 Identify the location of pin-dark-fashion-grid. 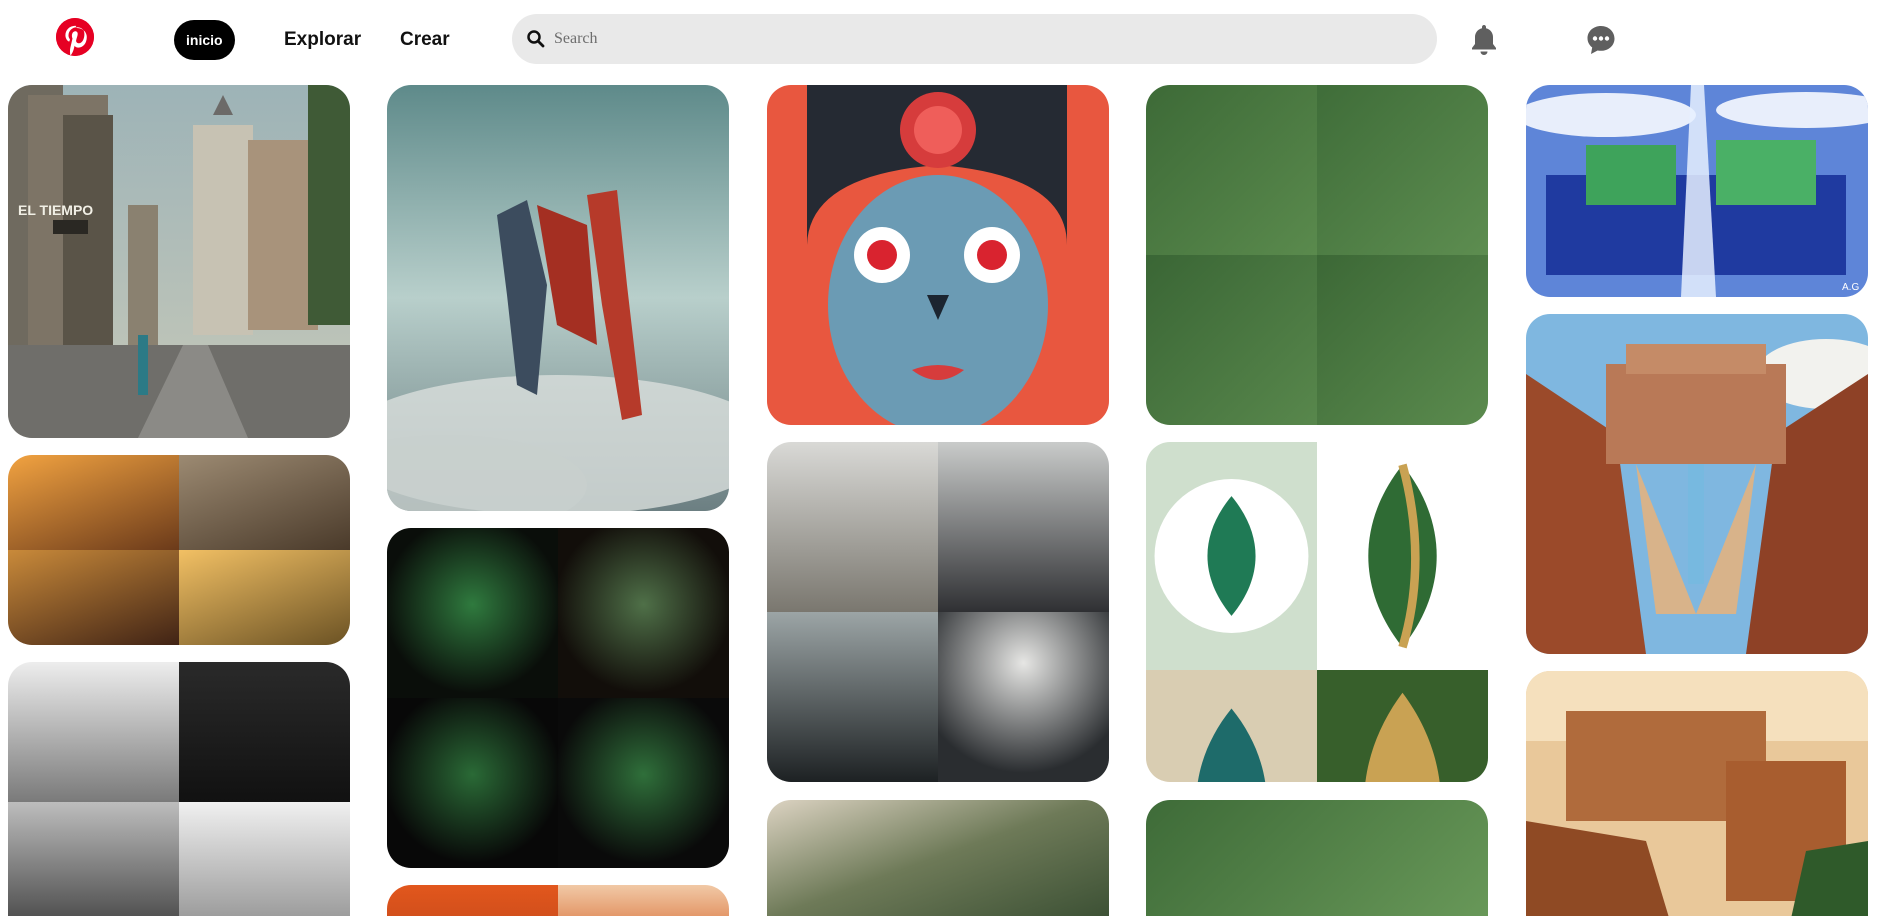
(938, 612).